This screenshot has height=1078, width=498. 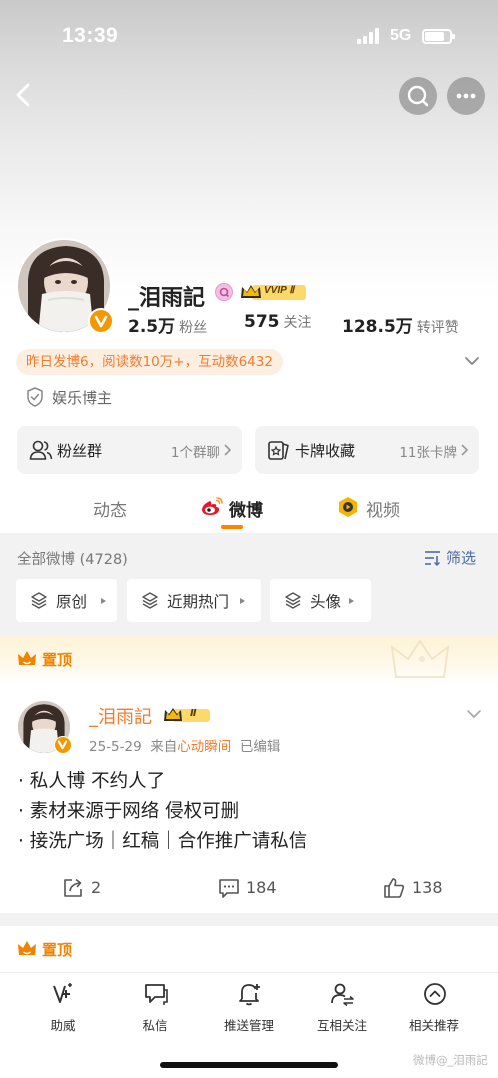 I want to click on status-time: 13:39, so click(x=90, y=35).